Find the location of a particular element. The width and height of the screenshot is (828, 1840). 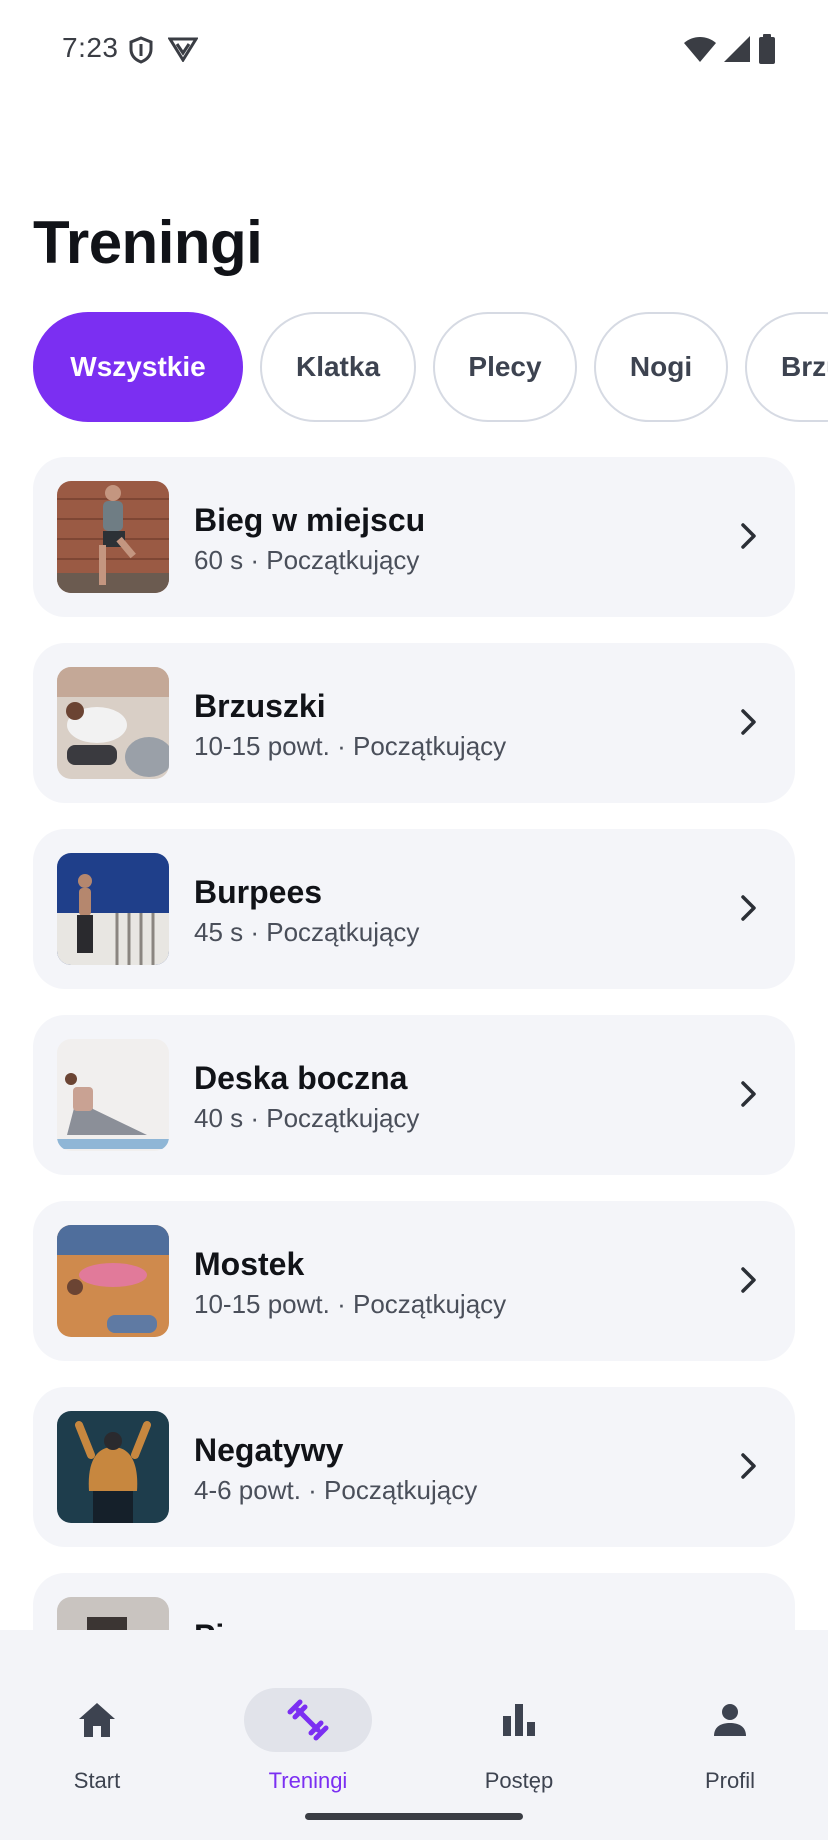

workout-subtitle: 4-6 powt. · Początkujący is located at coordinates (336, 1490).